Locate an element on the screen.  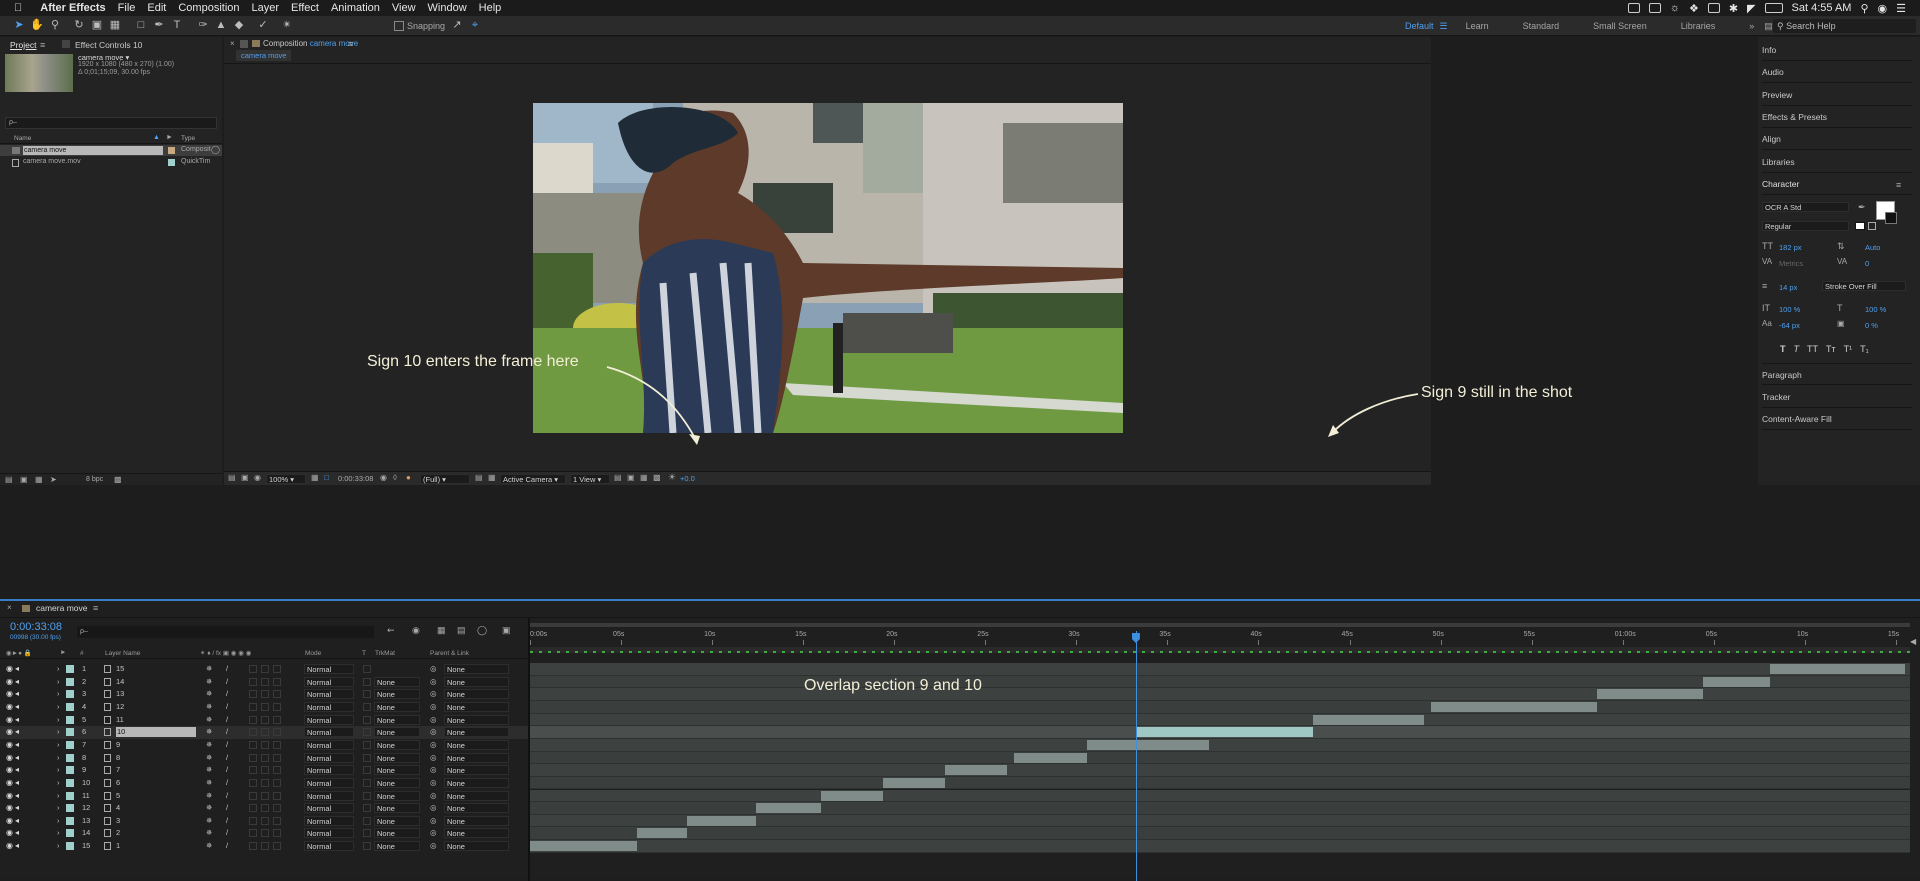
menu-list-icon: ☰ is located at coordinates (1901, 8).